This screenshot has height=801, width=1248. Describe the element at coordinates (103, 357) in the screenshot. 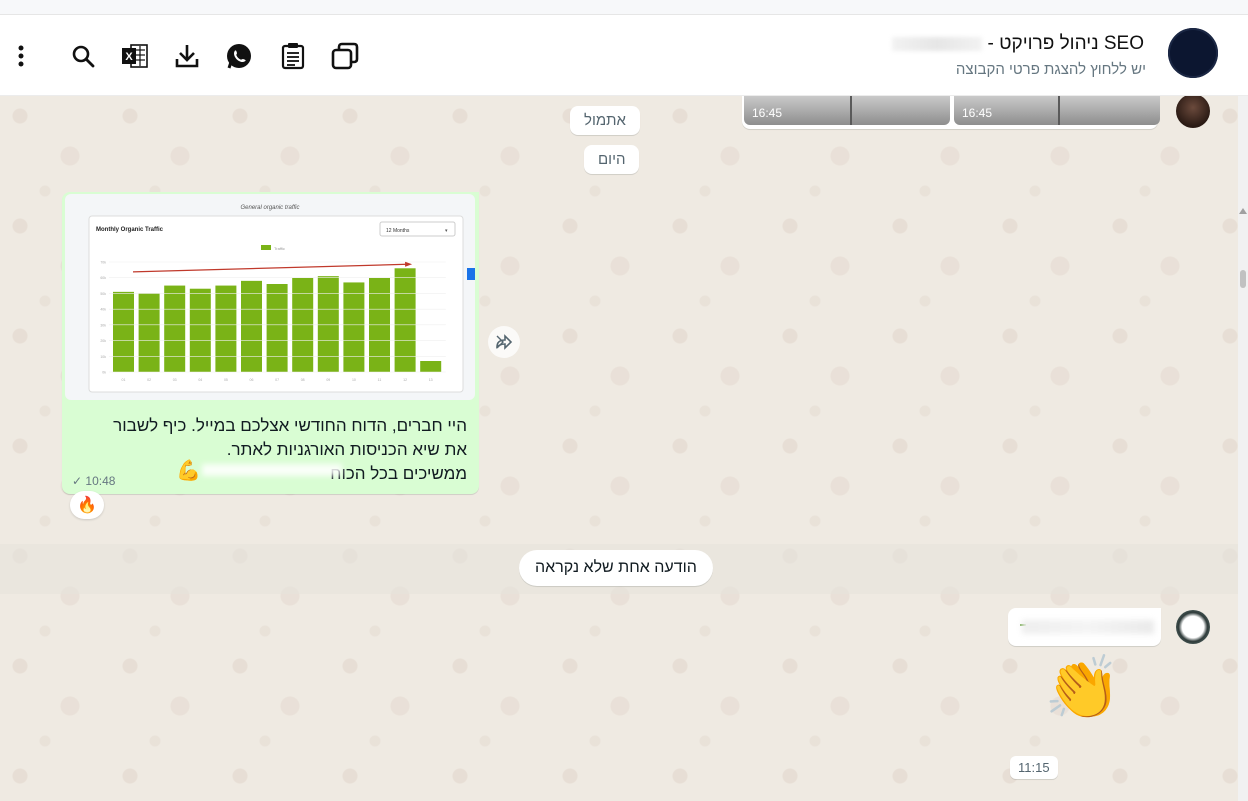

I see `chart-y-tick: 10k` at that location.